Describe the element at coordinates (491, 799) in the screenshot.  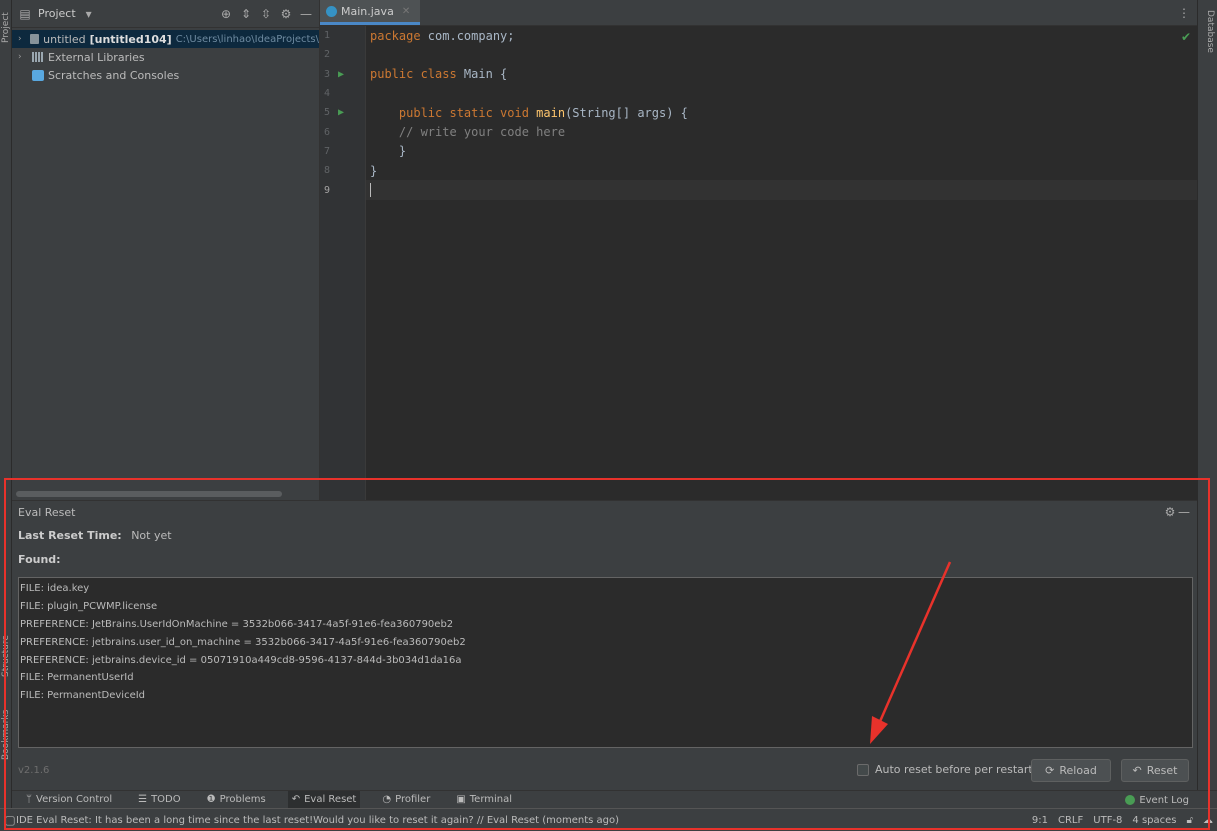
I see `tab-label: Terminal` at that location.